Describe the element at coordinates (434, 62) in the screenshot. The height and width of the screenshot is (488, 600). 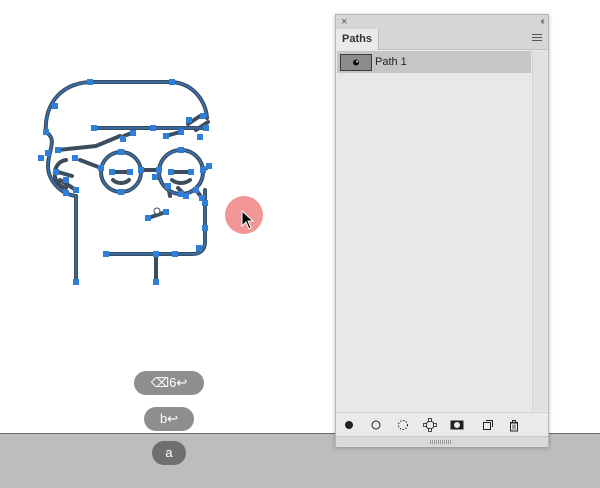
I see `path-row: Path 1` at that location.